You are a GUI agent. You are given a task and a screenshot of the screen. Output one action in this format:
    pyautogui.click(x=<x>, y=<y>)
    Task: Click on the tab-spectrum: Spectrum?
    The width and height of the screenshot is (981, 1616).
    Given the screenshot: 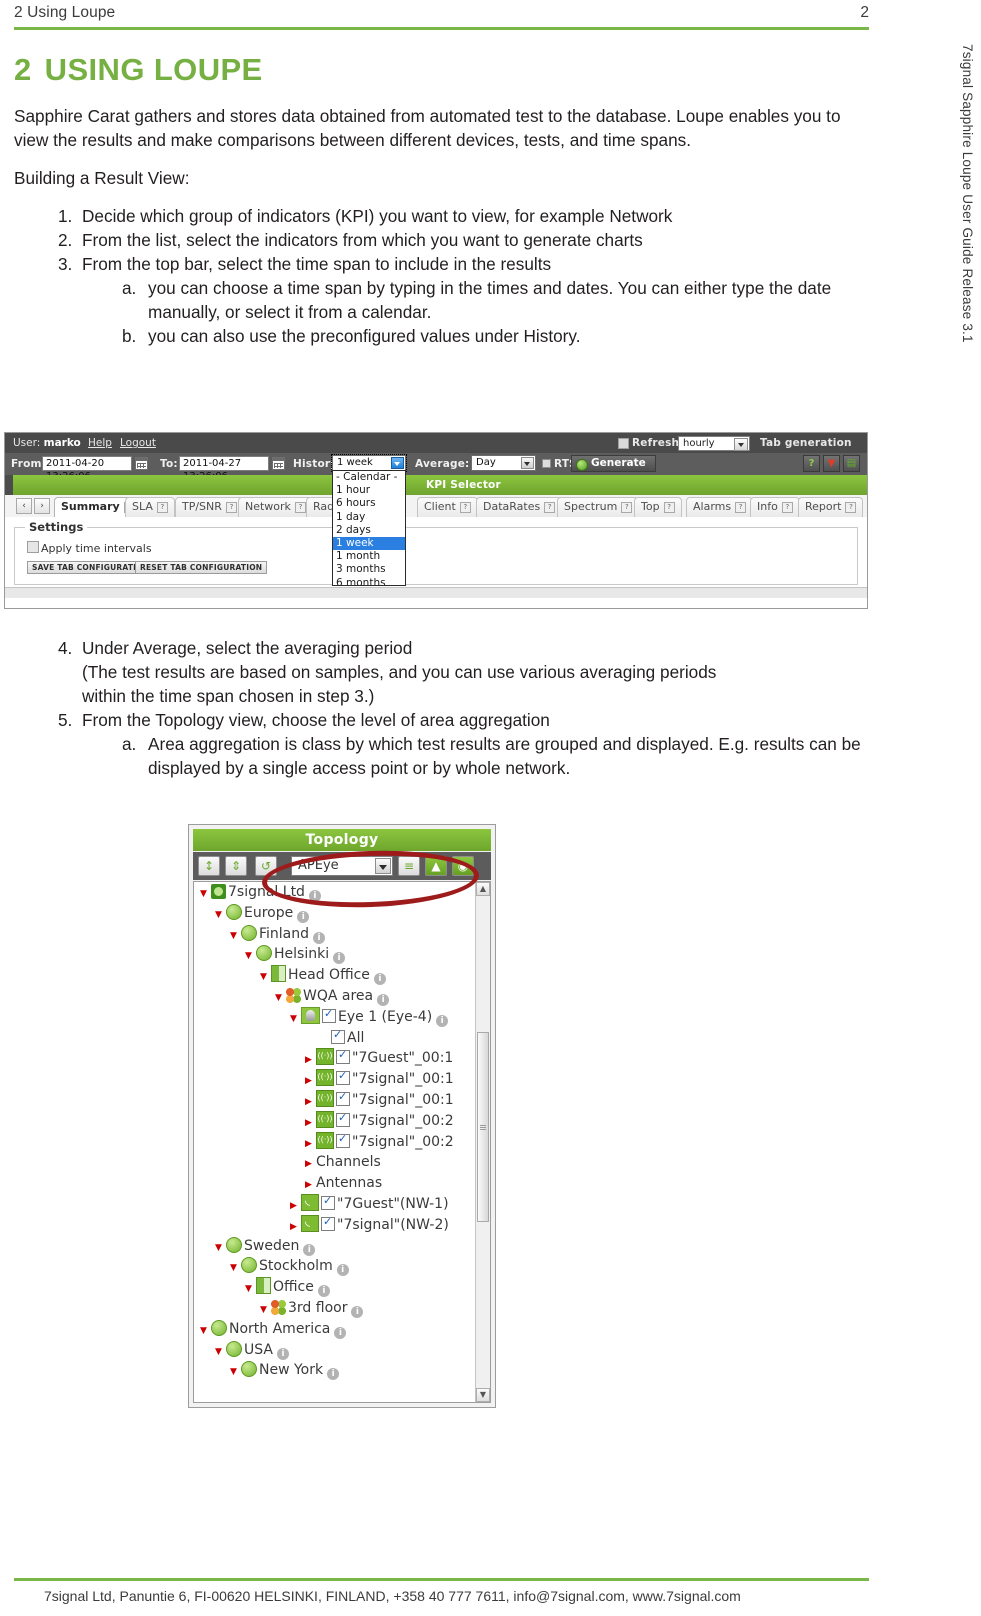 What is the action you would take?
    pyautogui.click(x=598, y=507)
    